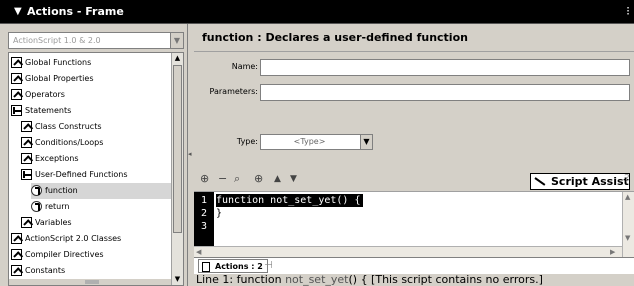 The height and width of the screenshot is (286, 634). I want to click on tree-item-label: Compiler Directives, so click(64, 254).